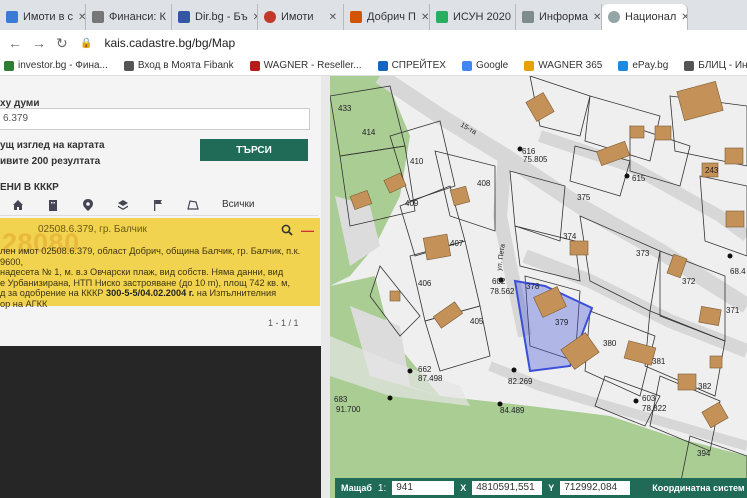 The width and height of the screenshot is (747, 498). Describe the element at coordinates (382, 488) in the screenshot. I see `scale-prefix: 1:` at that location.